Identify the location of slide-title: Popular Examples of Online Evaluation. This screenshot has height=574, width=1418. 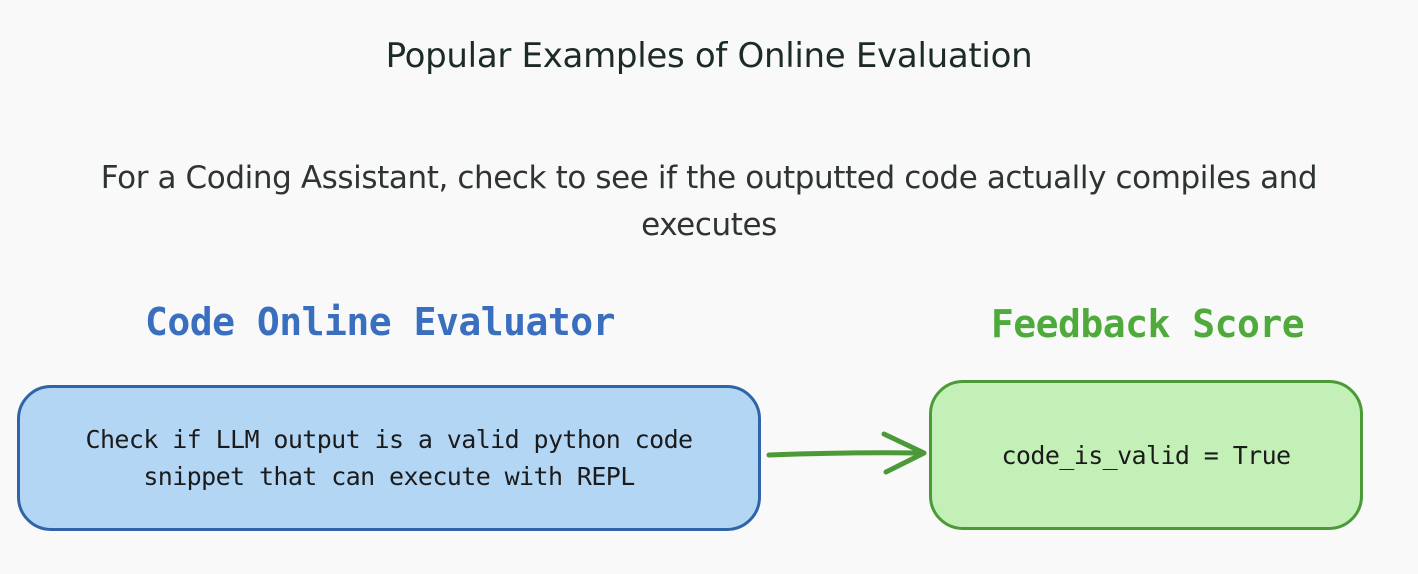
(709, 56).